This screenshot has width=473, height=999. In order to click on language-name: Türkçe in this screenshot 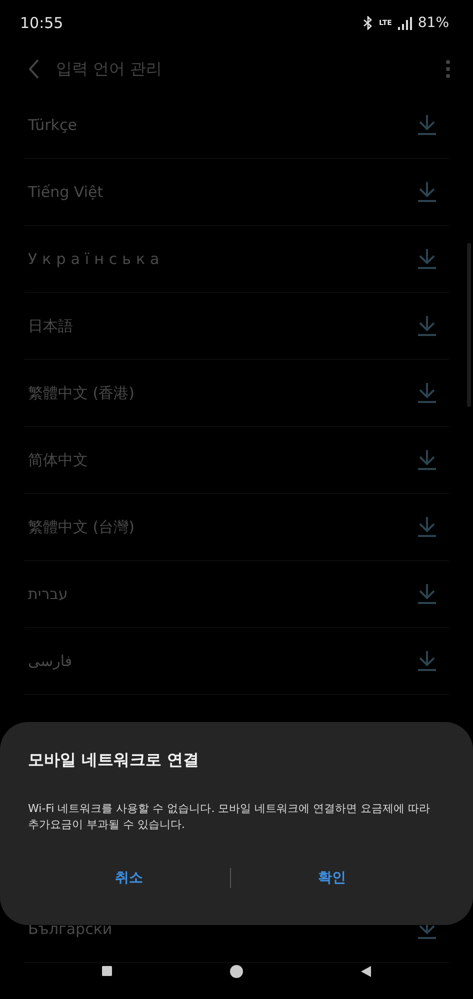, I will do `click(52, 125)`.